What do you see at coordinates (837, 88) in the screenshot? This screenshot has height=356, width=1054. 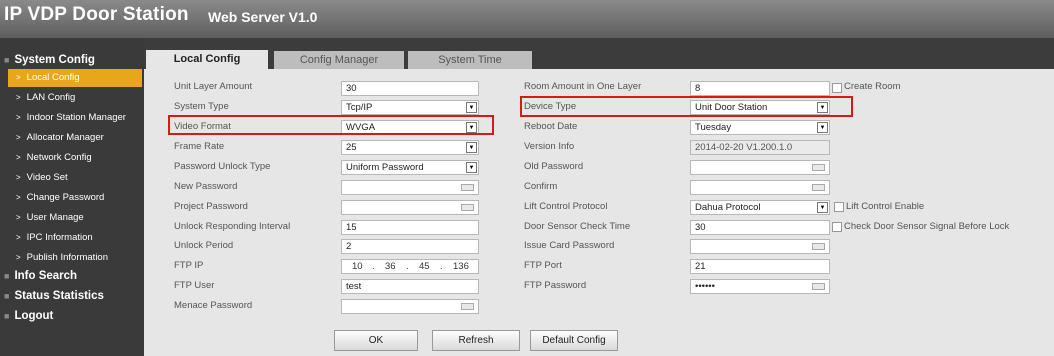 I see `create-room-checkbox` at bounding box center [837, 88].